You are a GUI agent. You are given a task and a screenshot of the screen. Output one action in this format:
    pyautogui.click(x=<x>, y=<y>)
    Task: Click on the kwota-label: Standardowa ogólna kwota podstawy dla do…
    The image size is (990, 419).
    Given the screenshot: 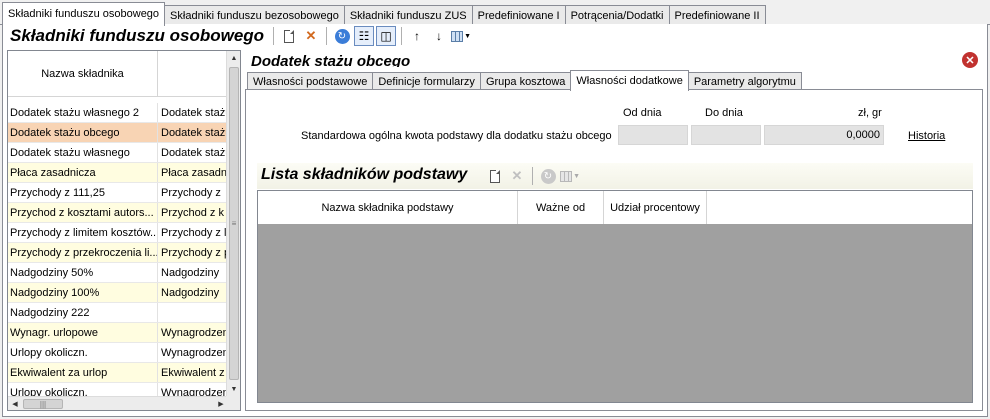 What is the action you would take?
    pyautogui.click(x=456, y=136)
    